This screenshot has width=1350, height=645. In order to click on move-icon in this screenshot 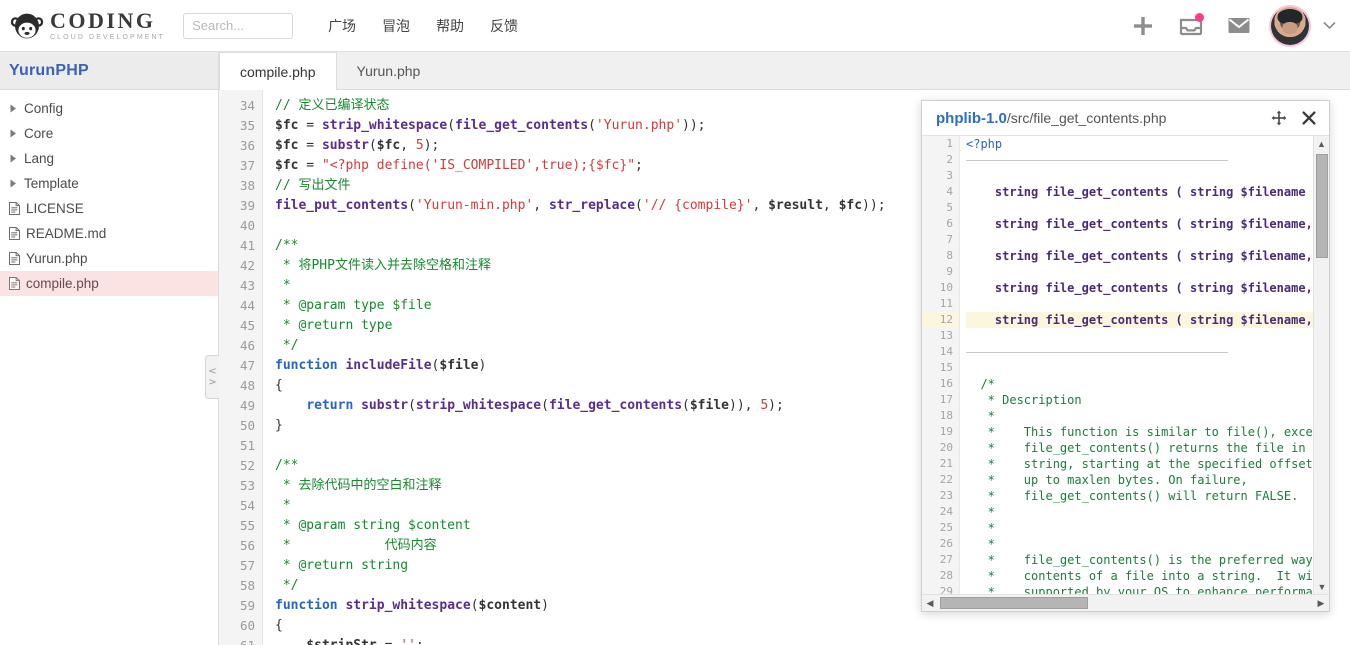, I will do `click(1279, 118)`.